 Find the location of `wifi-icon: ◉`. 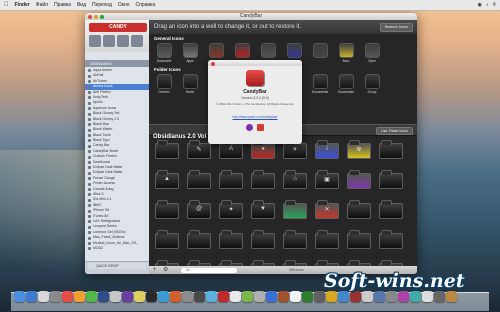

wifi-icon: ◉ is located at coordinates (479, 5).